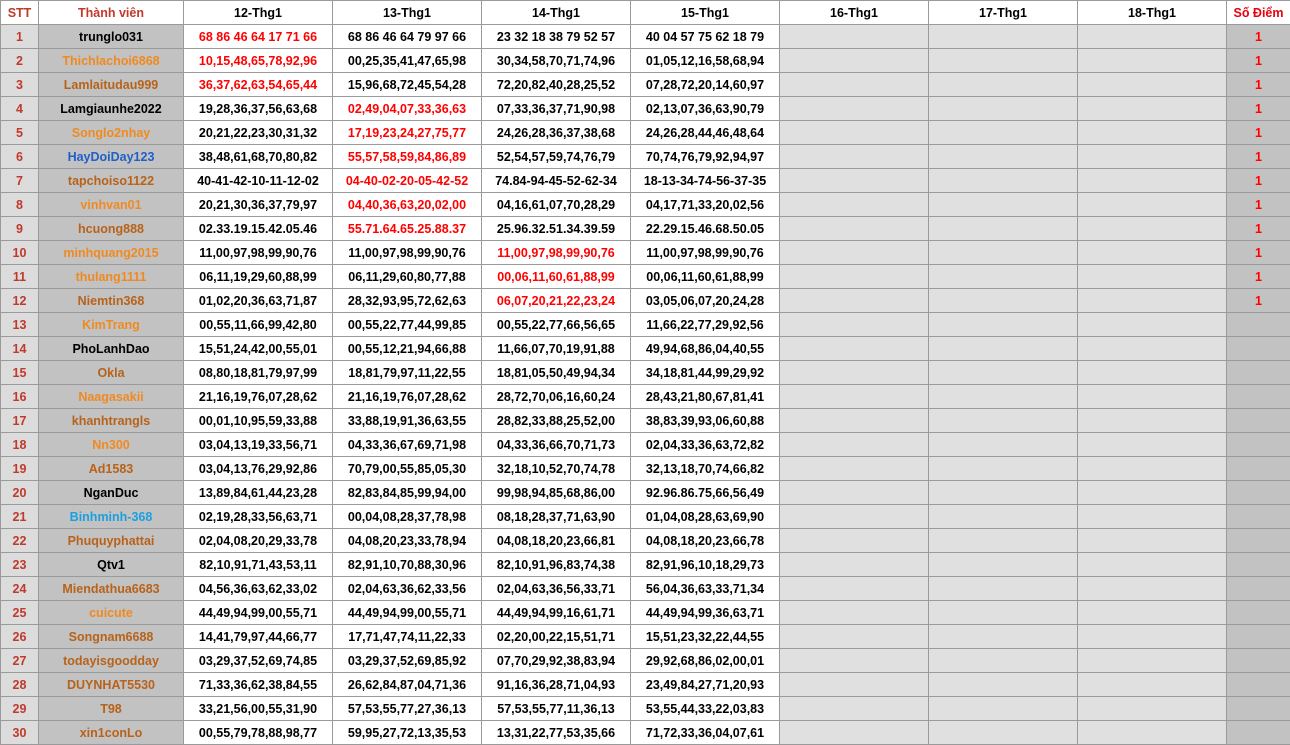  I want to click on prediction-cell: 04-40-02-20-05-42-52, so click(407, 180).